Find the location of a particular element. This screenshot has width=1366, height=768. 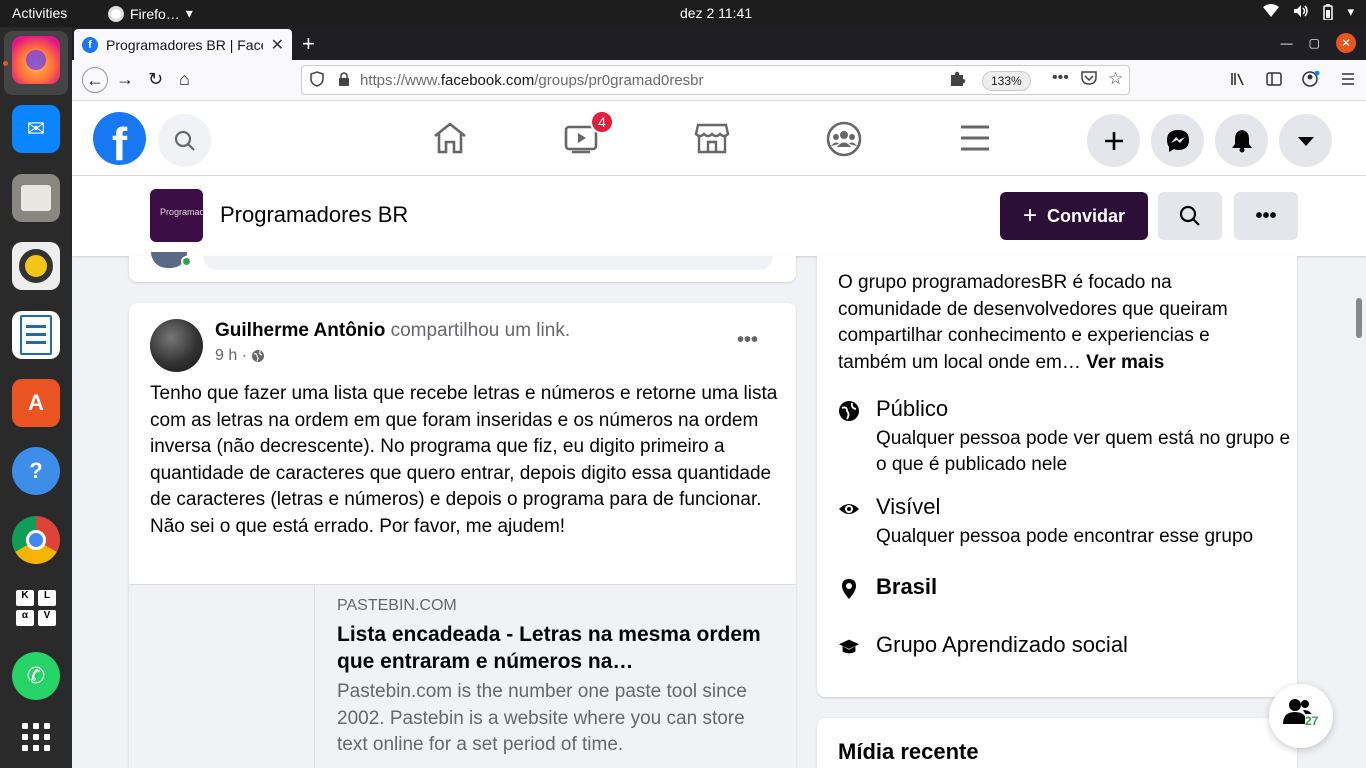

groups-nav-icon is located at coordinates (844, 139).